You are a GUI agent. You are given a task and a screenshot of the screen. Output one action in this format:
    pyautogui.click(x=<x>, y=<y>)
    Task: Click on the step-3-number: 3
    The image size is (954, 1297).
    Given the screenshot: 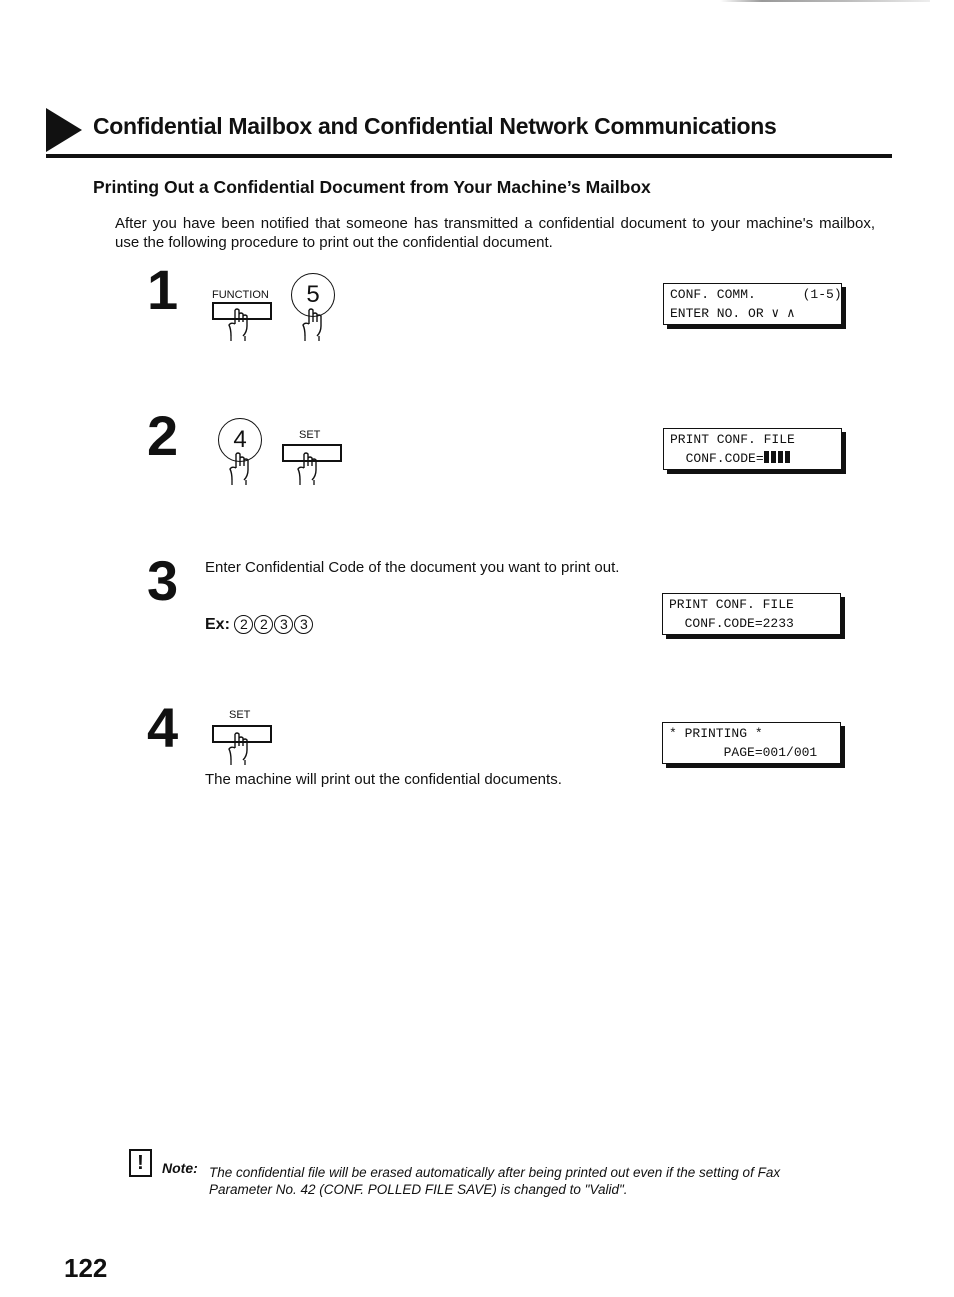 What is the action you would take?
    pyautogui.click(x=163, y=580)
    